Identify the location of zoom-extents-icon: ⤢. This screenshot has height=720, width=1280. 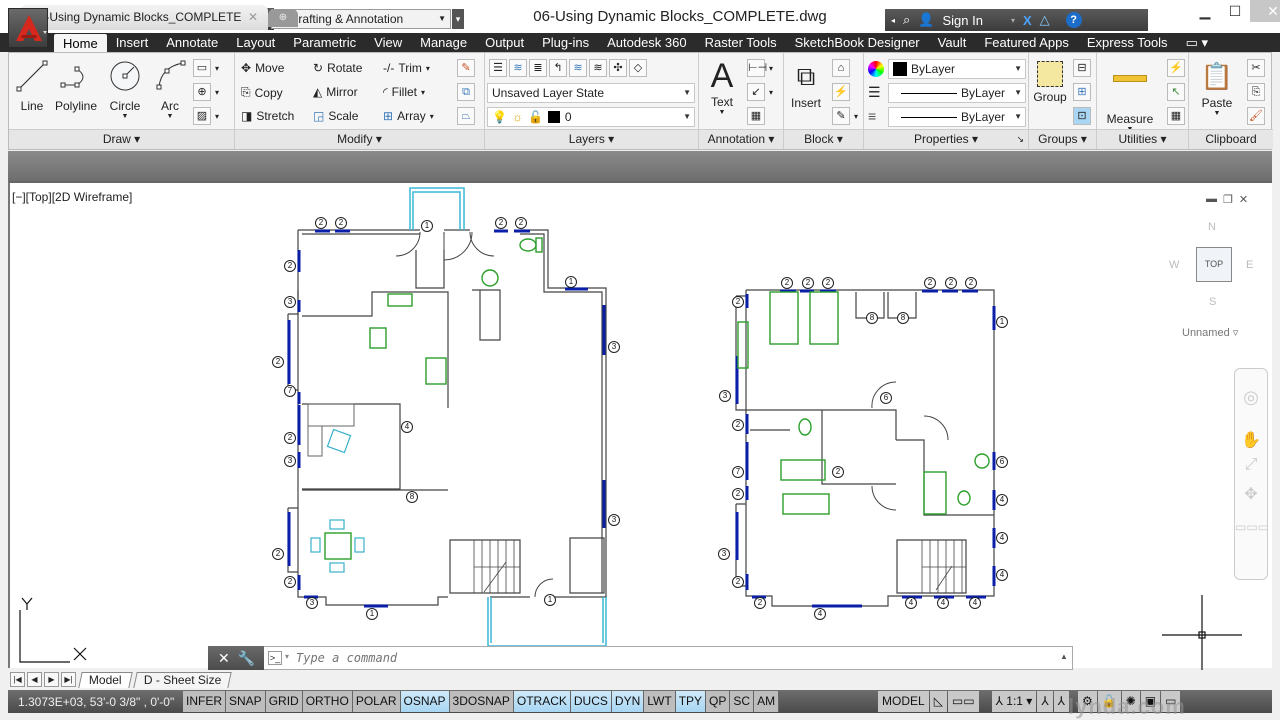
(1251, 465).